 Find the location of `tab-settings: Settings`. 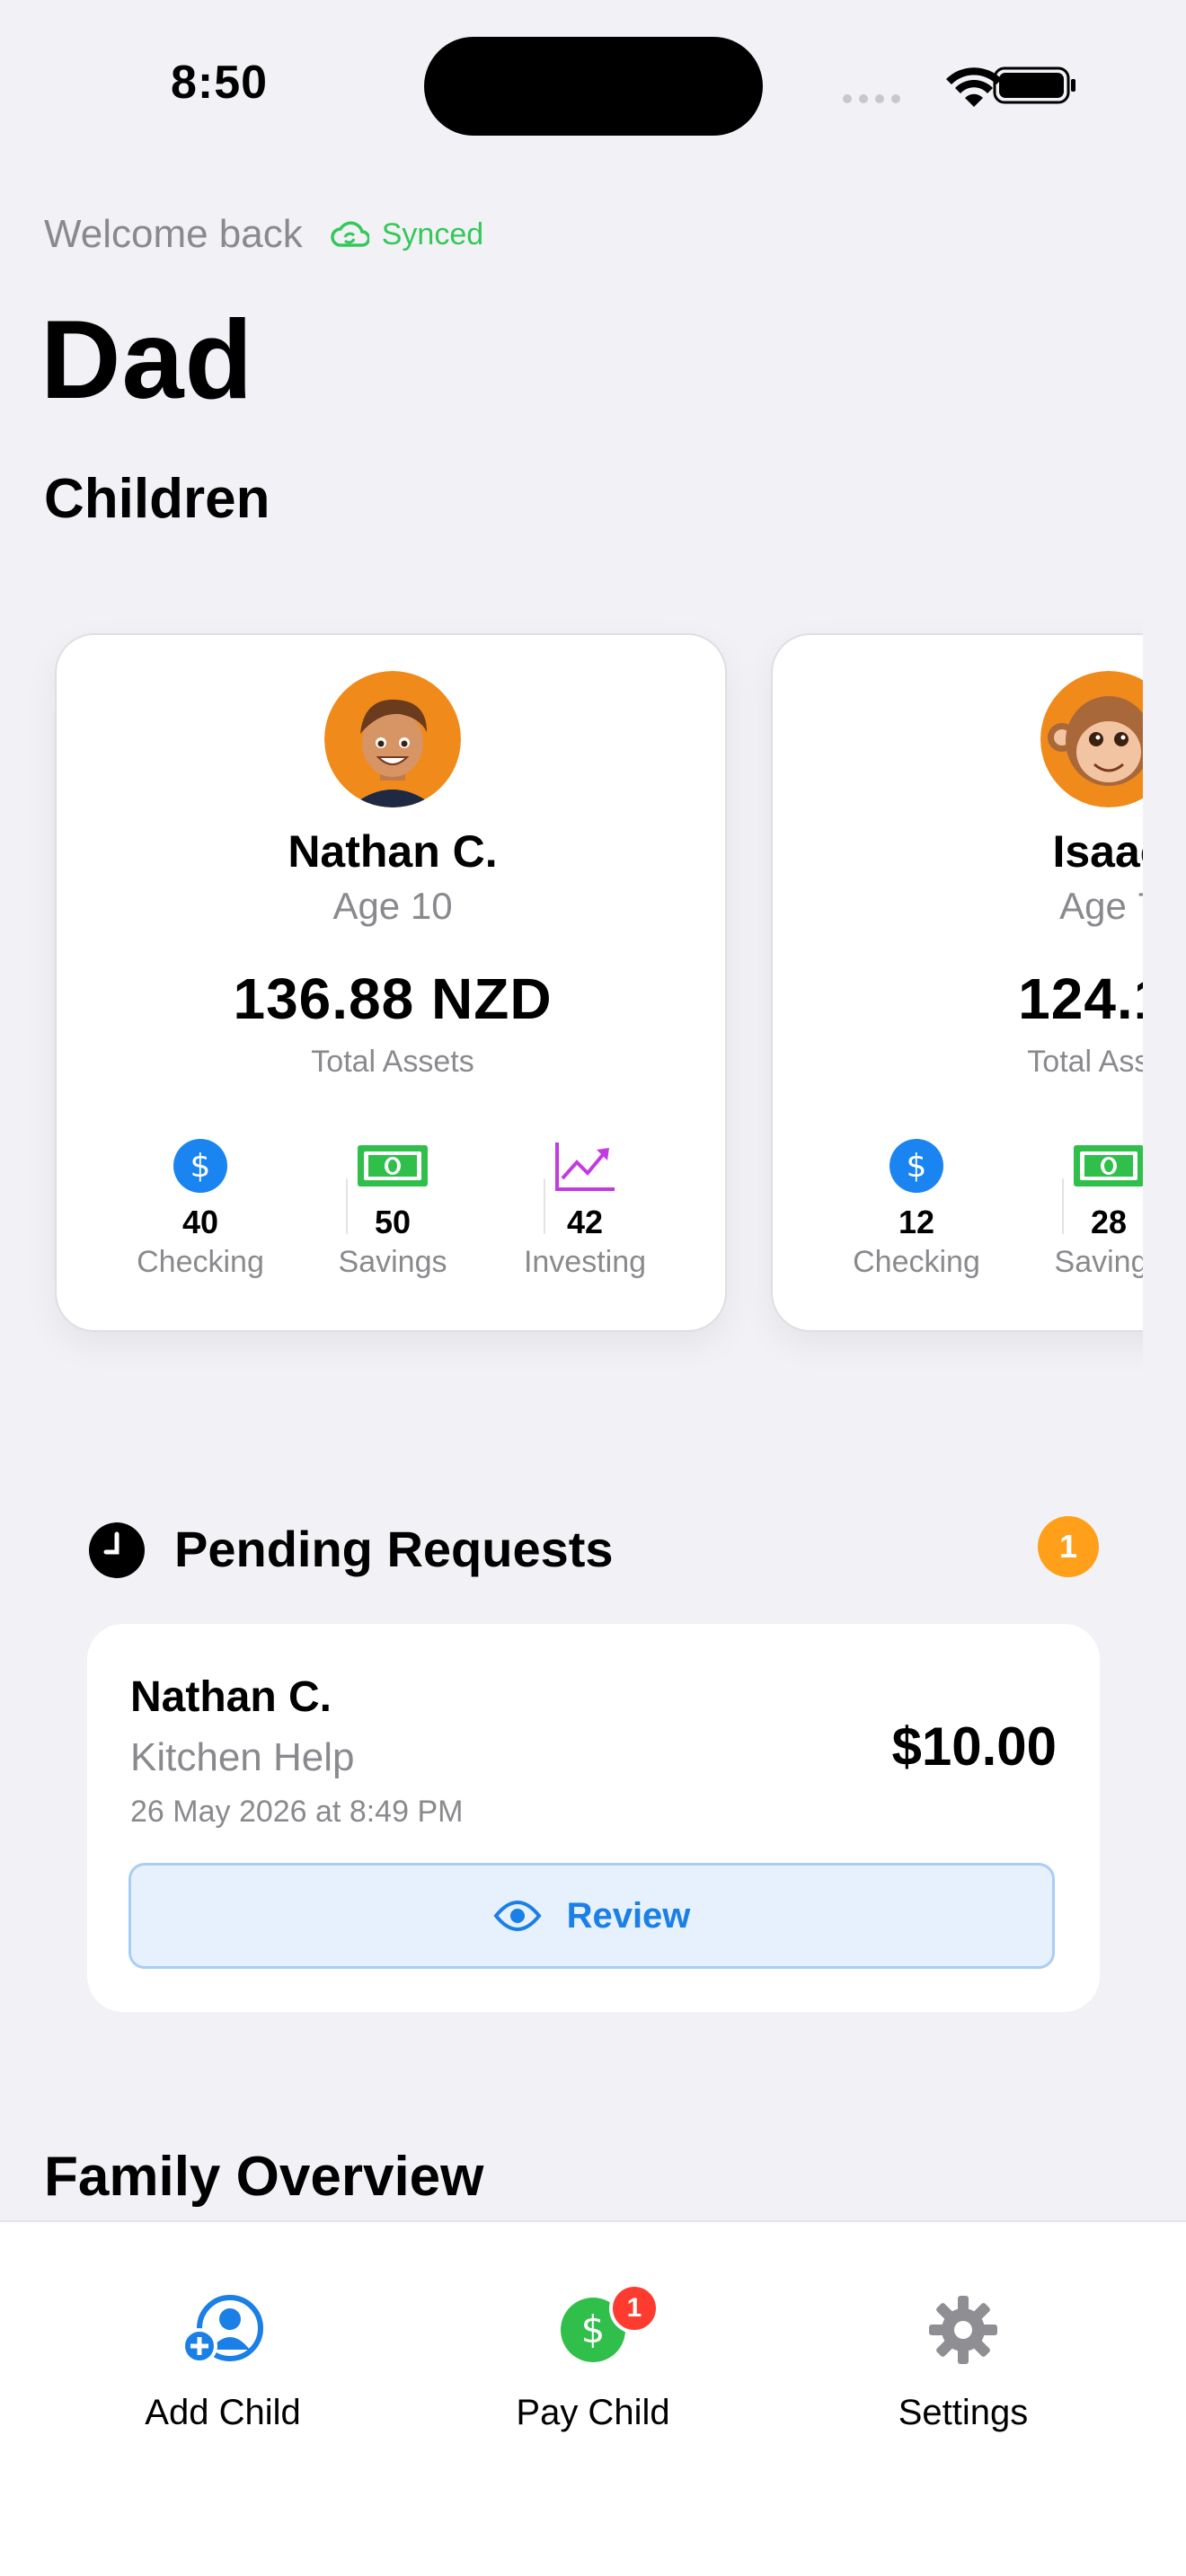

tab-settings: Settings is located at coordinates (963, 2359).